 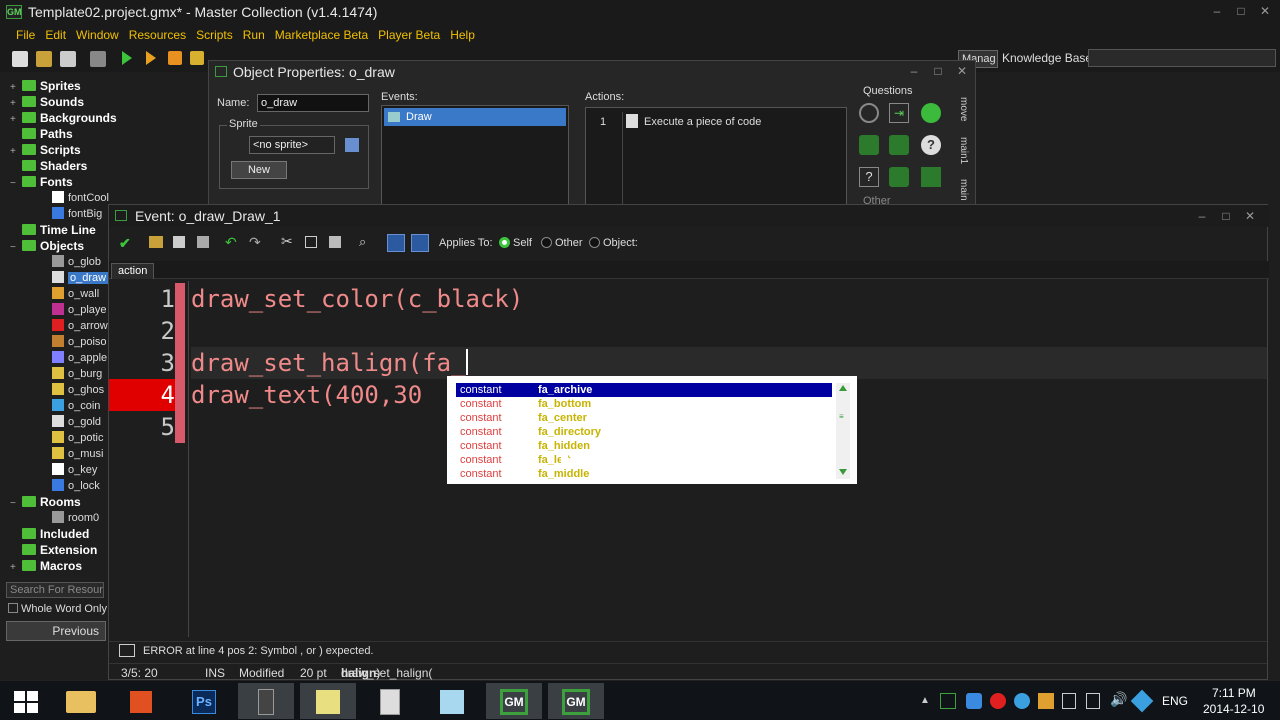 I want to click on expander-icon: −, so click(x=16, y=248).